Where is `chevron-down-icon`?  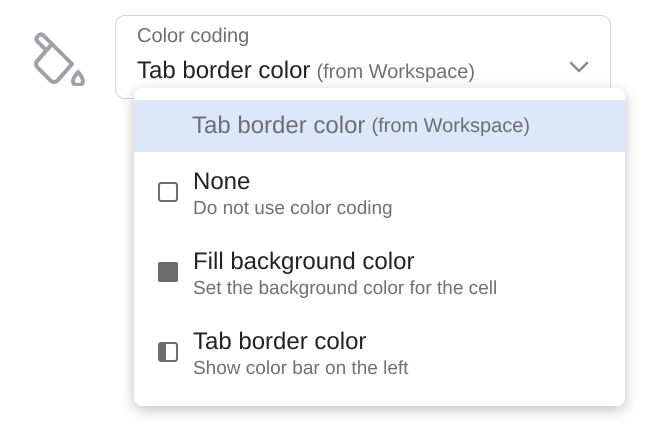 chevron-down-icon is located at coordinates (579, 67).